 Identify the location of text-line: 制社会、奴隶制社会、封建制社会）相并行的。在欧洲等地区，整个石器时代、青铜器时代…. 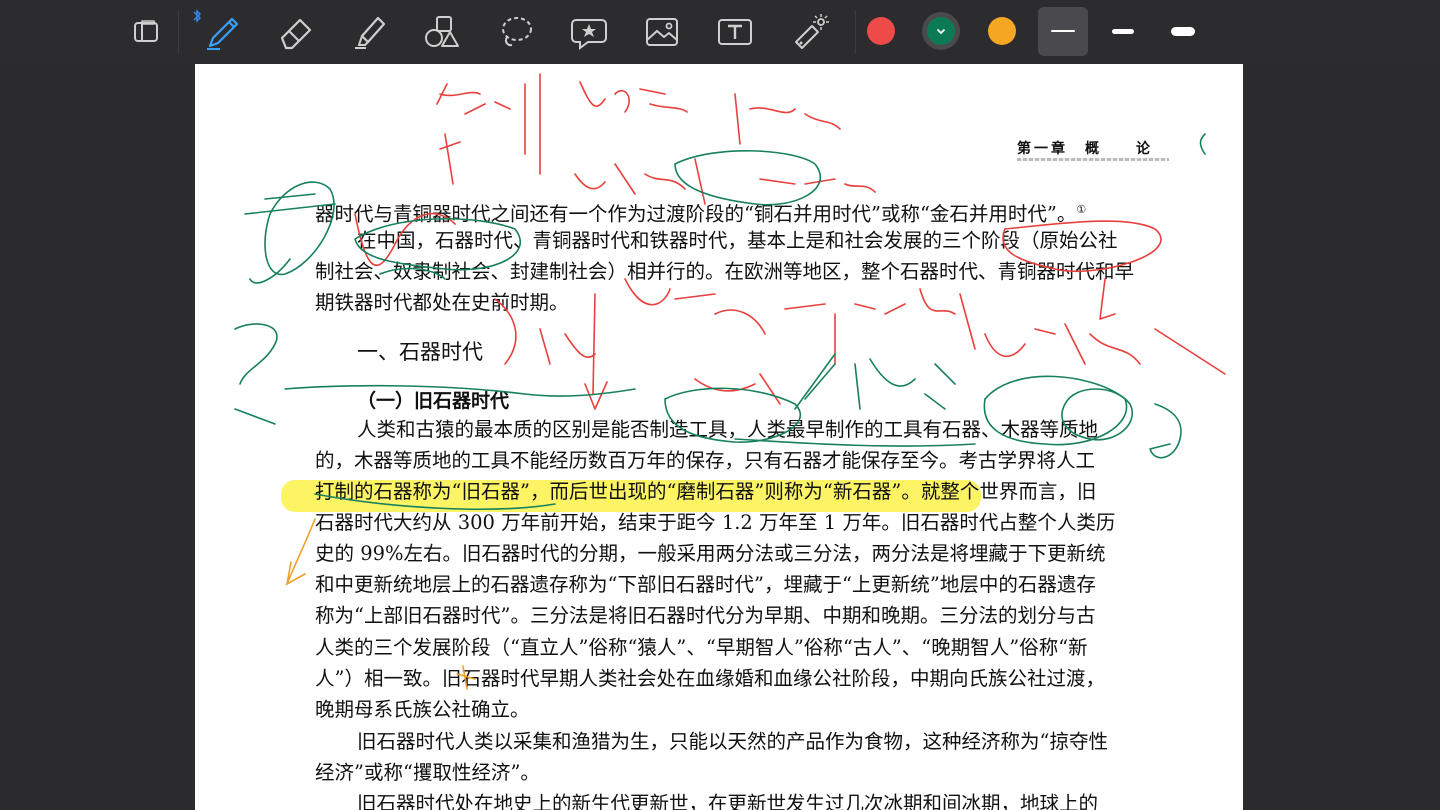
(725, 271).